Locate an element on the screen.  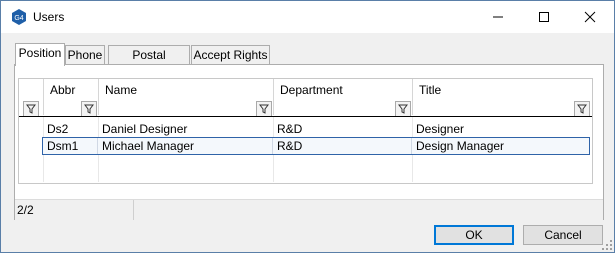
minimize-button is located at coordinates (498, 17).